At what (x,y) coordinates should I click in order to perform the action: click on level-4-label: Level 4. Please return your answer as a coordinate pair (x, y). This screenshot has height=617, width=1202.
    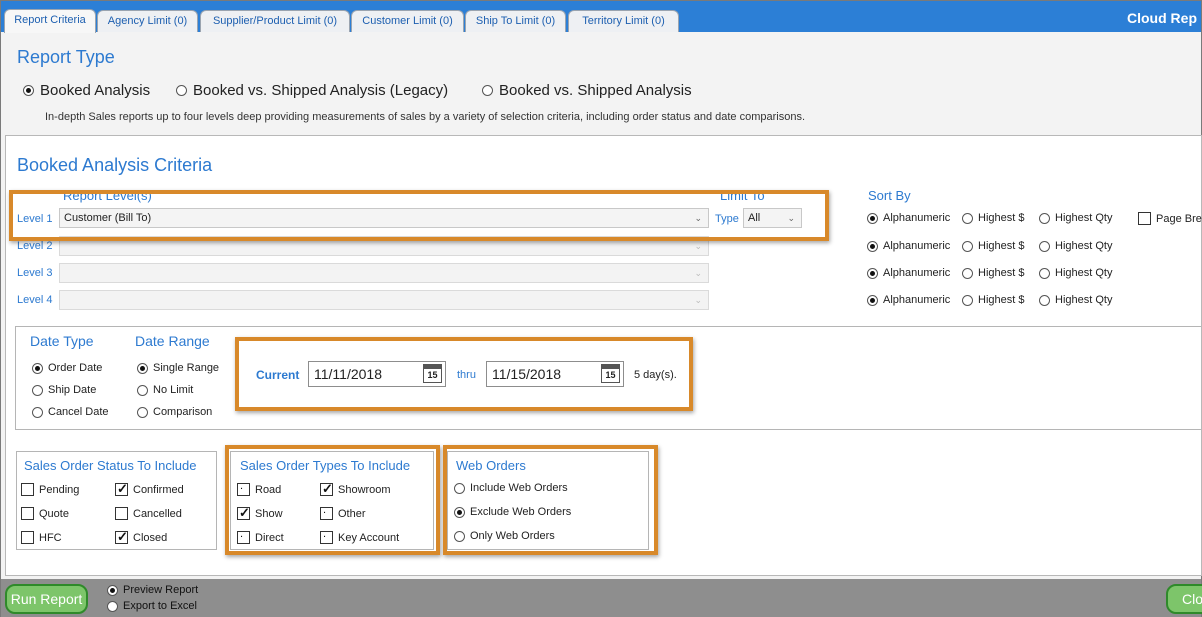
    Looking at the image, I should click on (35, 300).